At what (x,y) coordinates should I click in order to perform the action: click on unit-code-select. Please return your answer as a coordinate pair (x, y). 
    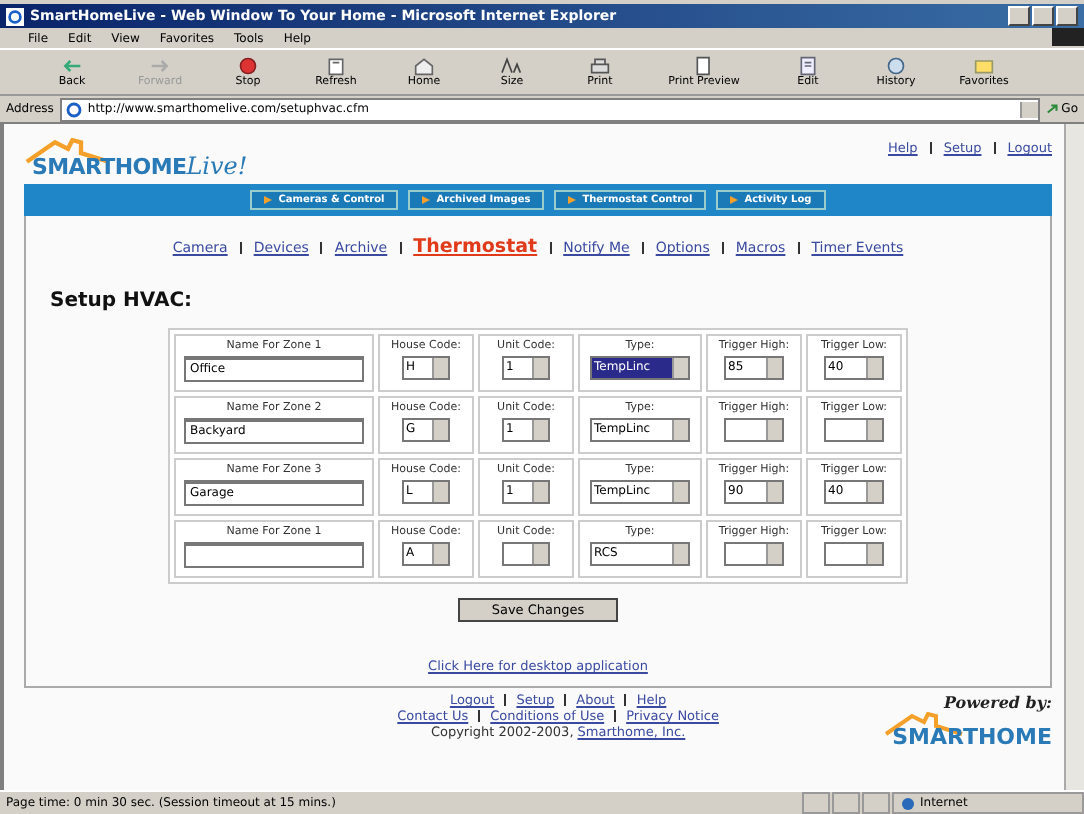
    Looking at the image, I should click on (526, 554).